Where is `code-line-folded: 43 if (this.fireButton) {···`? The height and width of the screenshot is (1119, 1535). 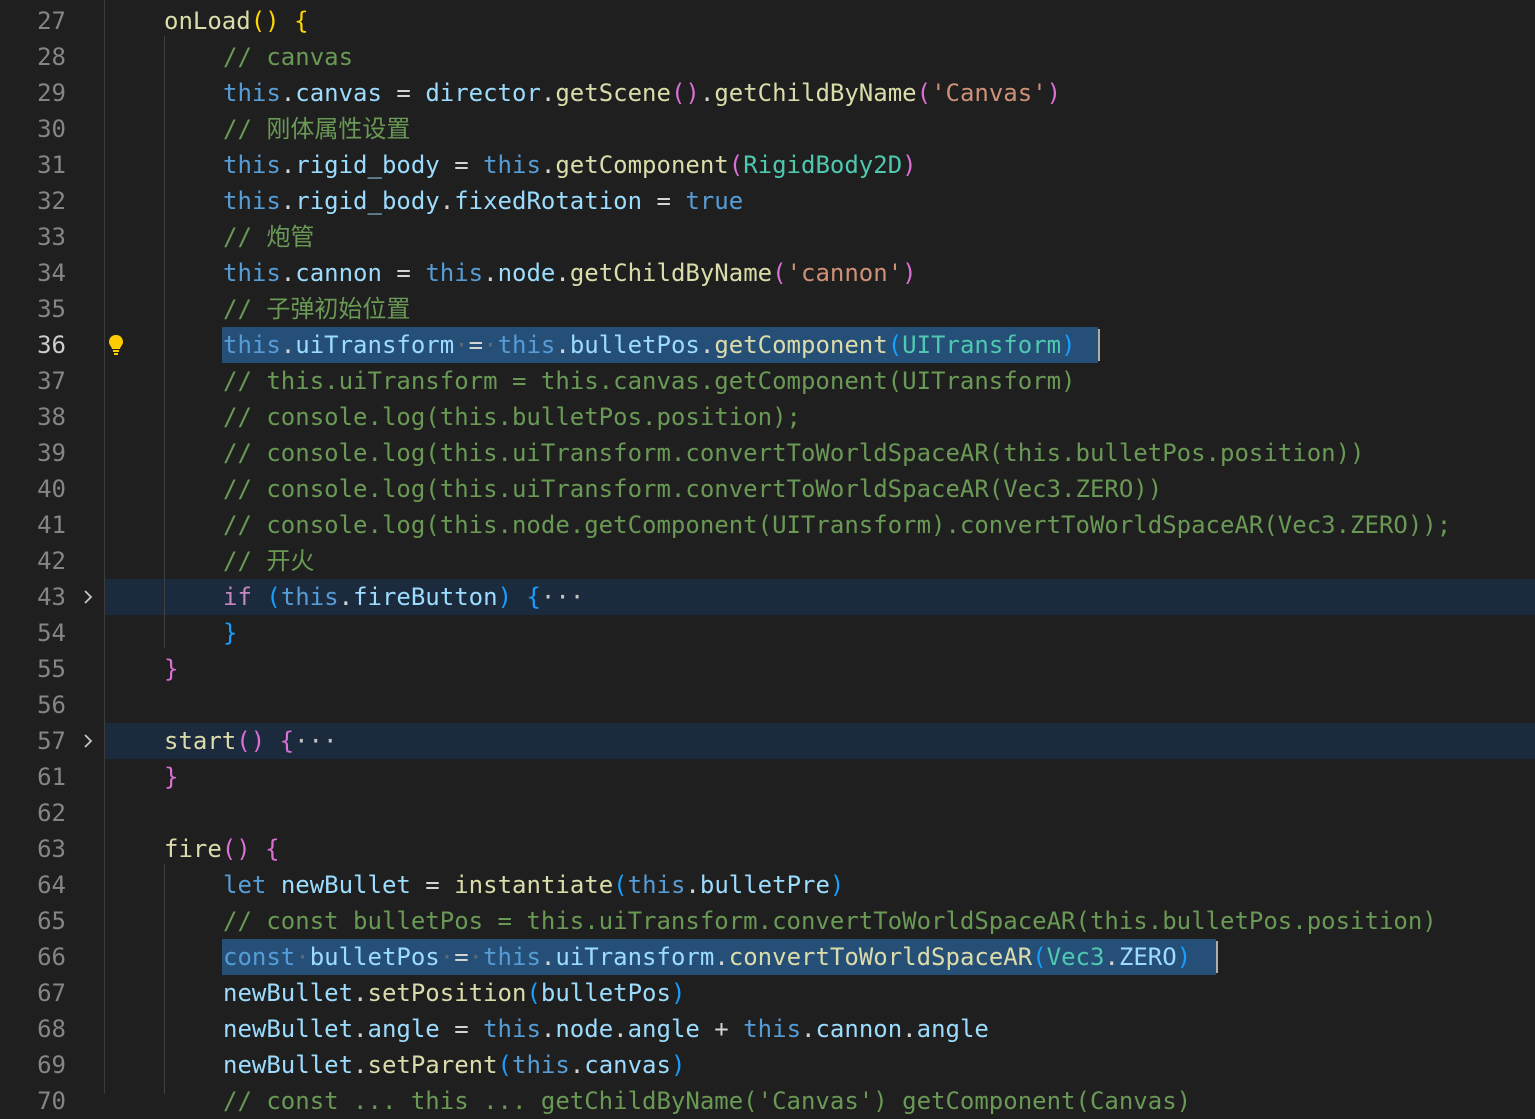
code-line-folded: 43 if (this.fireButton) {··· is located at coordinates (767, 597).